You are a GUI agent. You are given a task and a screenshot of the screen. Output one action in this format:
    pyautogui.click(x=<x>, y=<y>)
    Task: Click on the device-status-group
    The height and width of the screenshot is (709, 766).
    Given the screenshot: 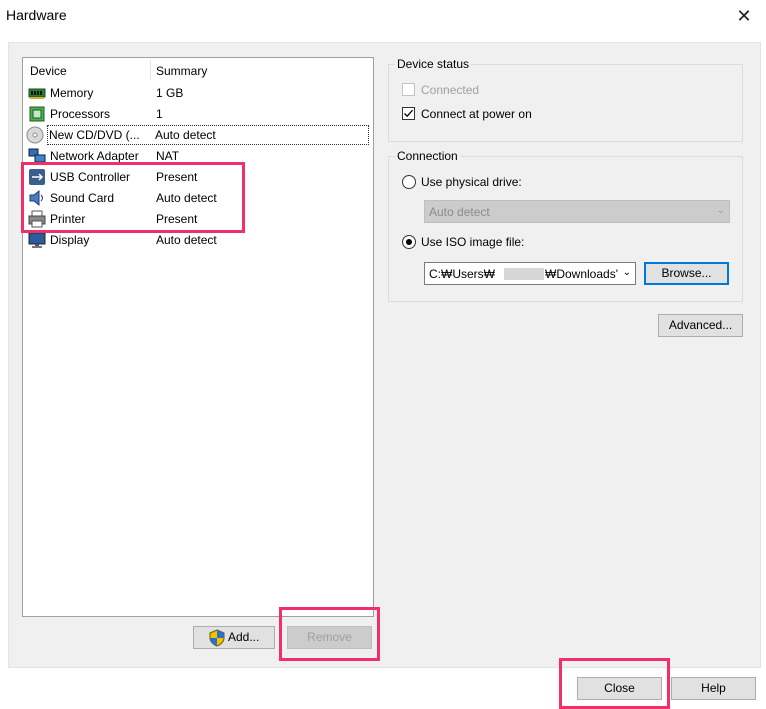 What is the action you would take?
    pyautogui.click(x=565, y=103)
    